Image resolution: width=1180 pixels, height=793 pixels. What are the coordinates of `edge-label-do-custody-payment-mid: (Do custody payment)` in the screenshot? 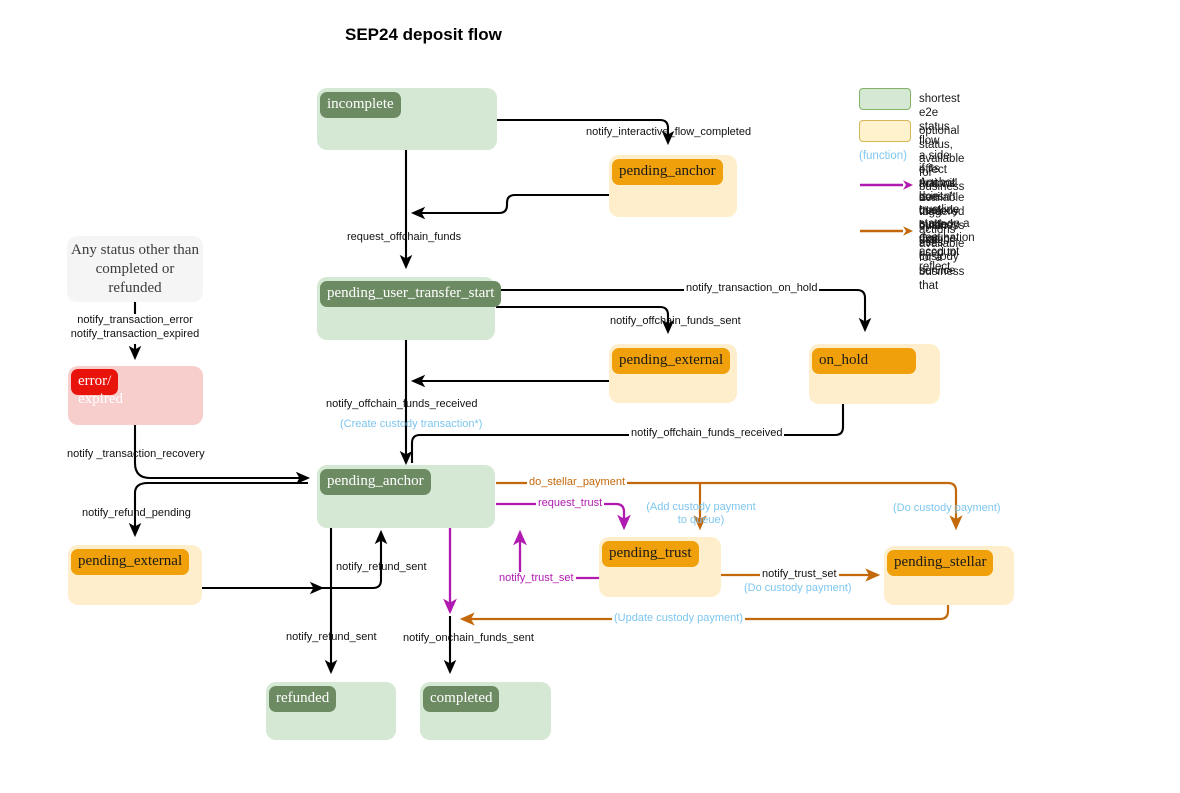 It's located at (798, 588).